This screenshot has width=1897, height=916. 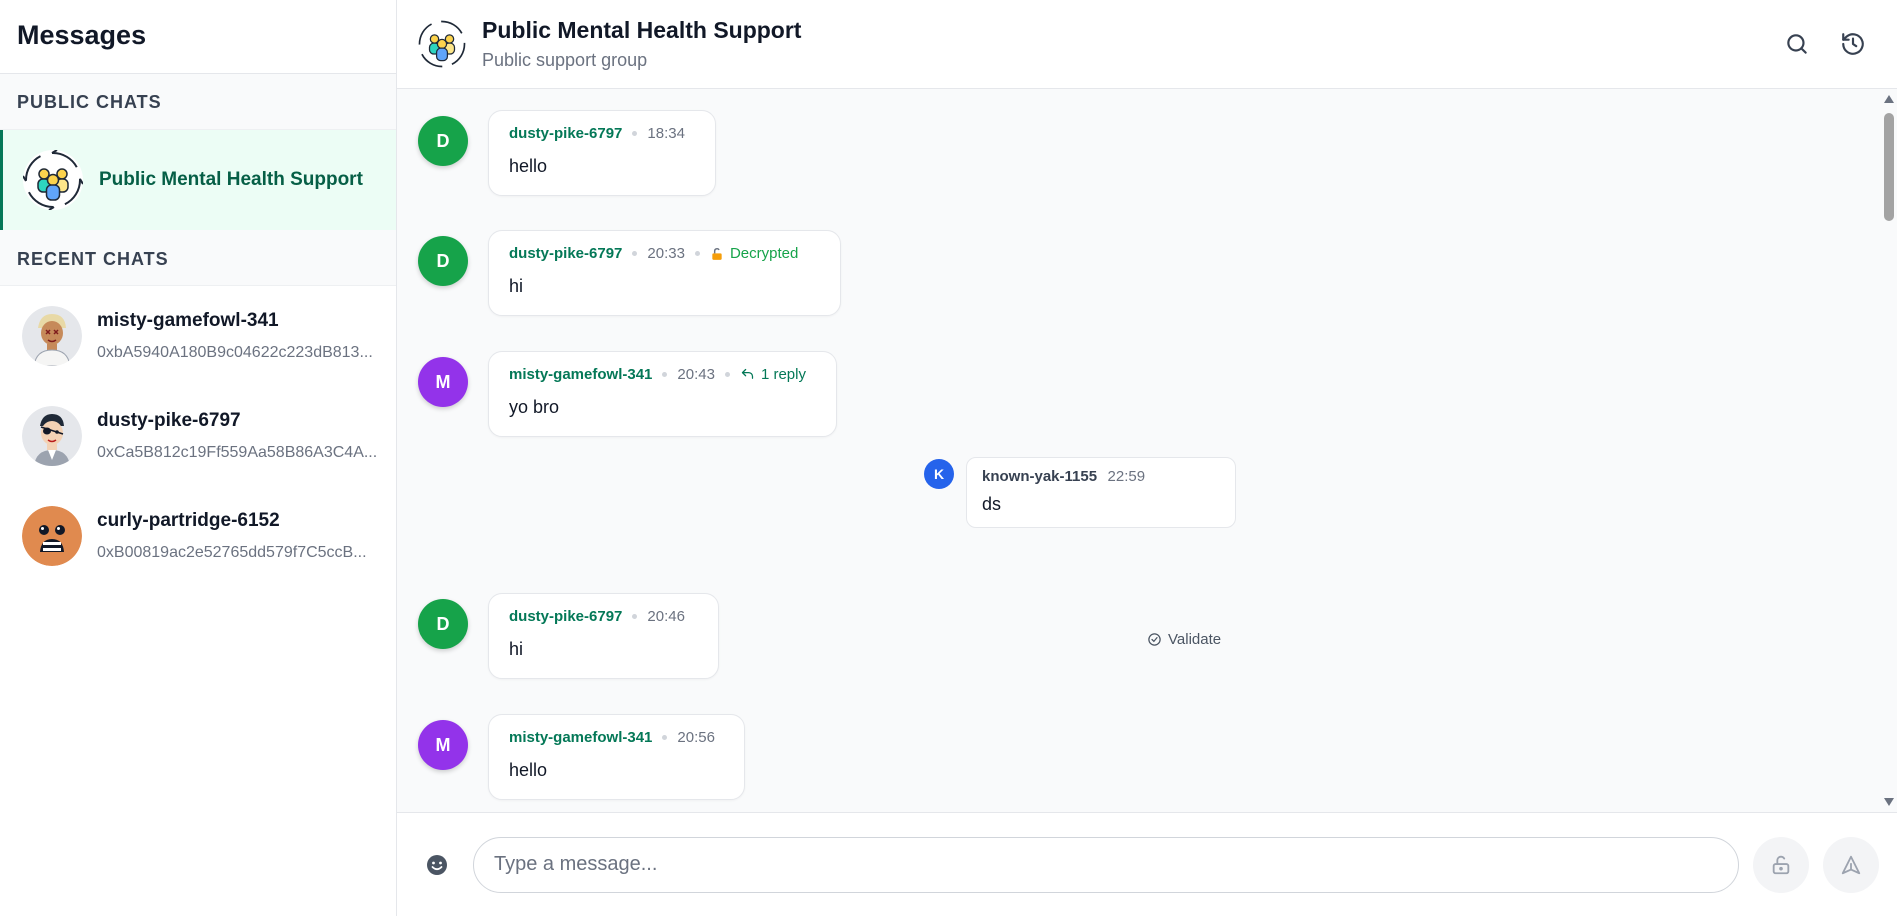 What do you see at coordinates (603, 636) in the screenshot?
I see `message-bubble: dusty-pike-6797 20:46 hi` at bounding box center [603, 636].